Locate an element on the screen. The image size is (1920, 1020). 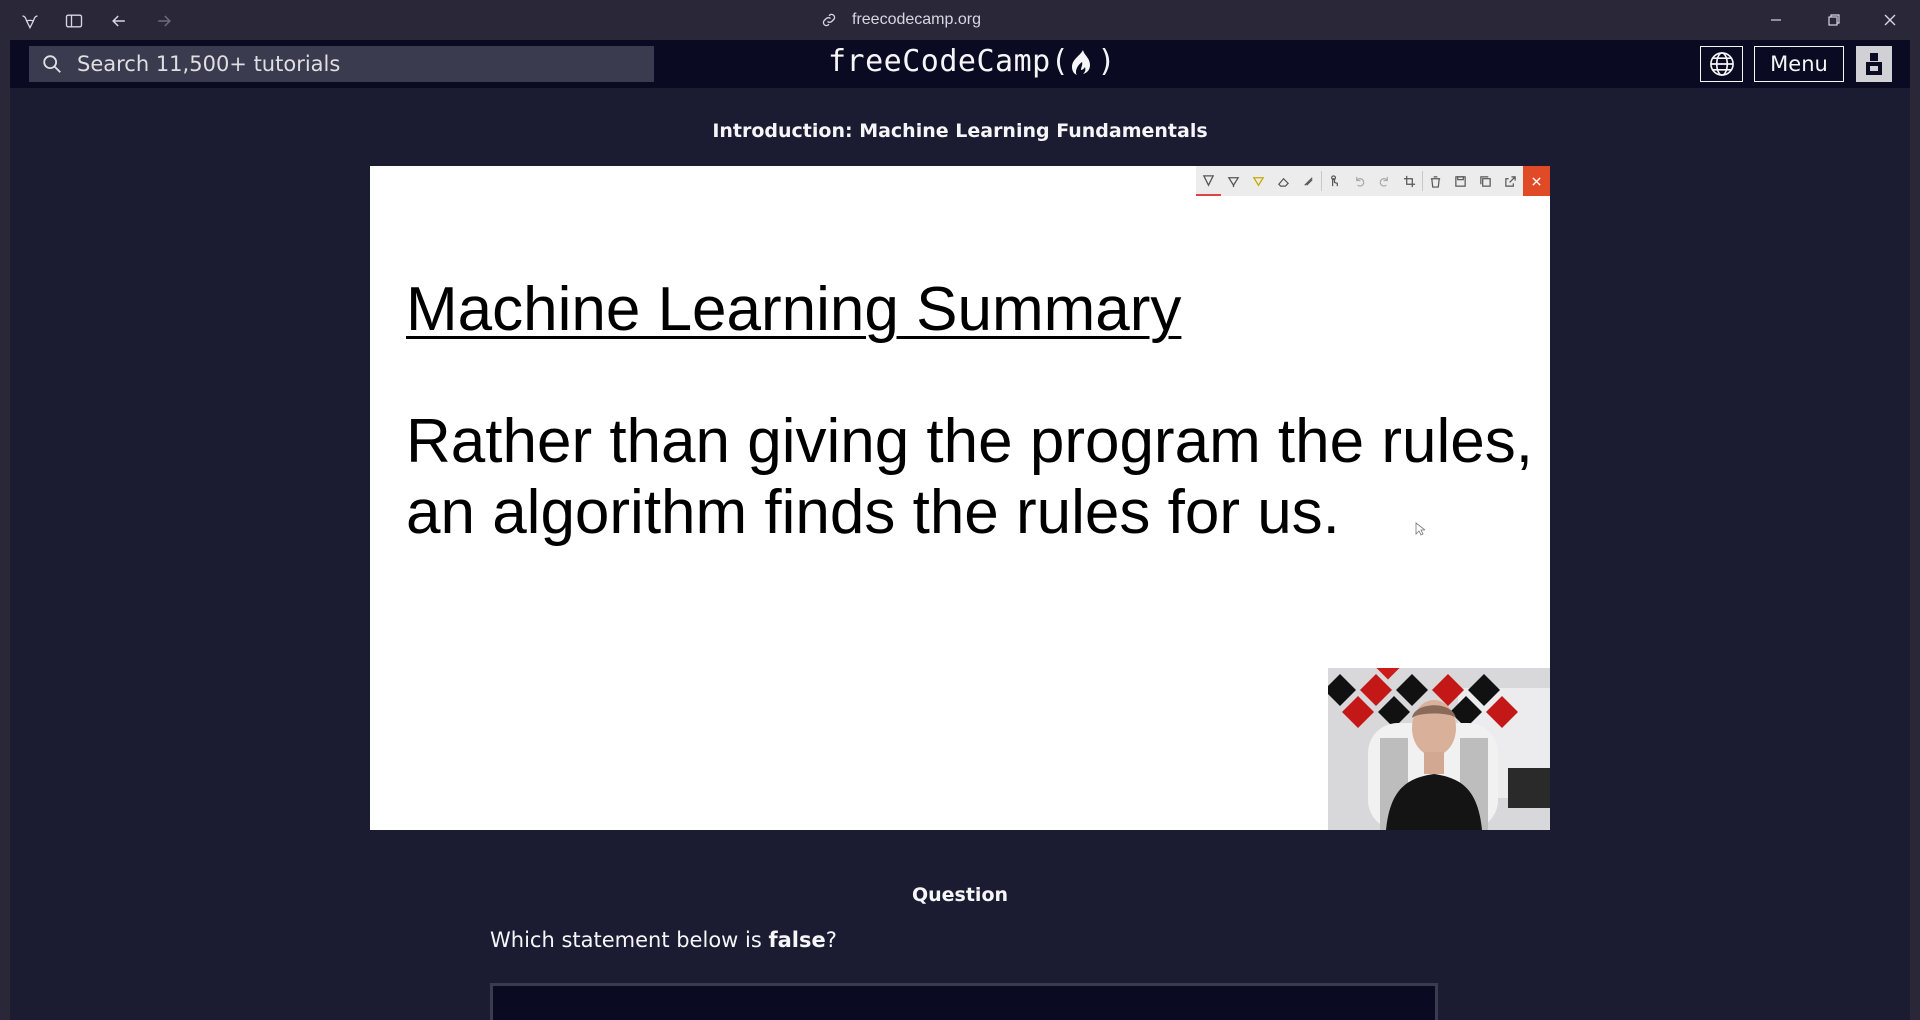
sidebar-toggle-icon is located at coordinates (74, 21).